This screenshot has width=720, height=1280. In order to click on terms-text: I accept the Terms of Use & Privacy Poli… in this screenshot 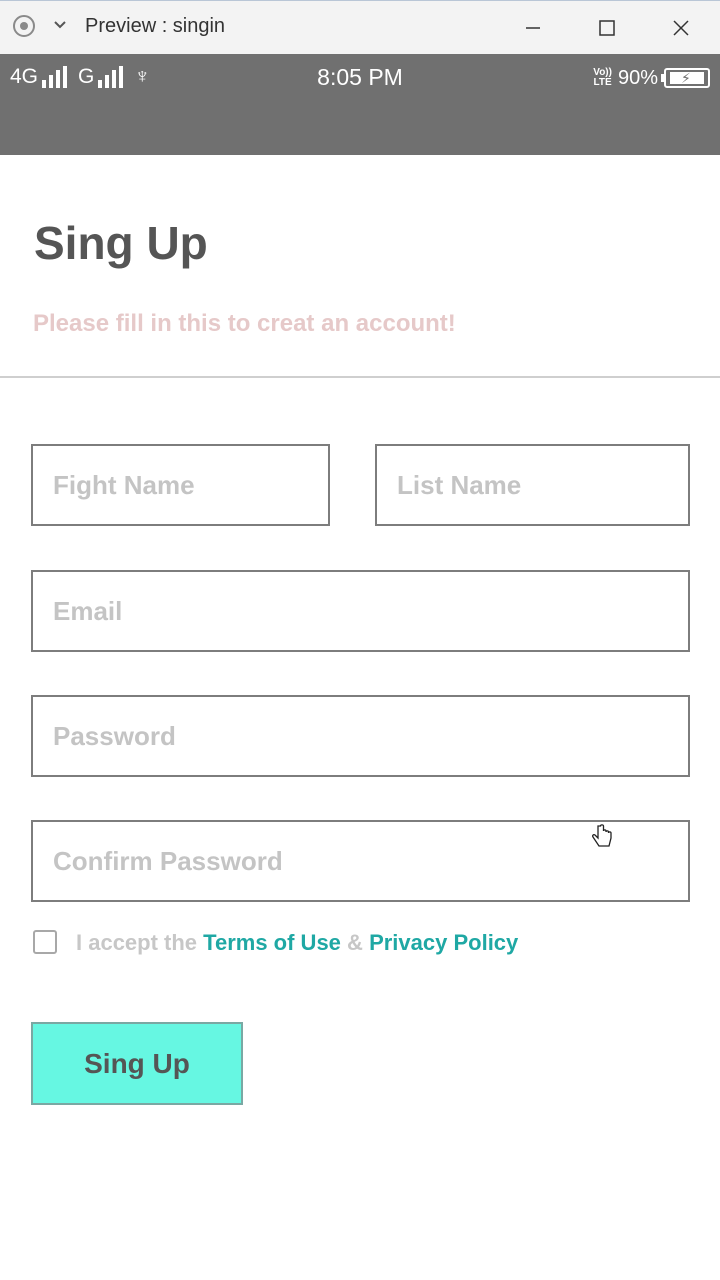, I will do `click(297, 942)`.